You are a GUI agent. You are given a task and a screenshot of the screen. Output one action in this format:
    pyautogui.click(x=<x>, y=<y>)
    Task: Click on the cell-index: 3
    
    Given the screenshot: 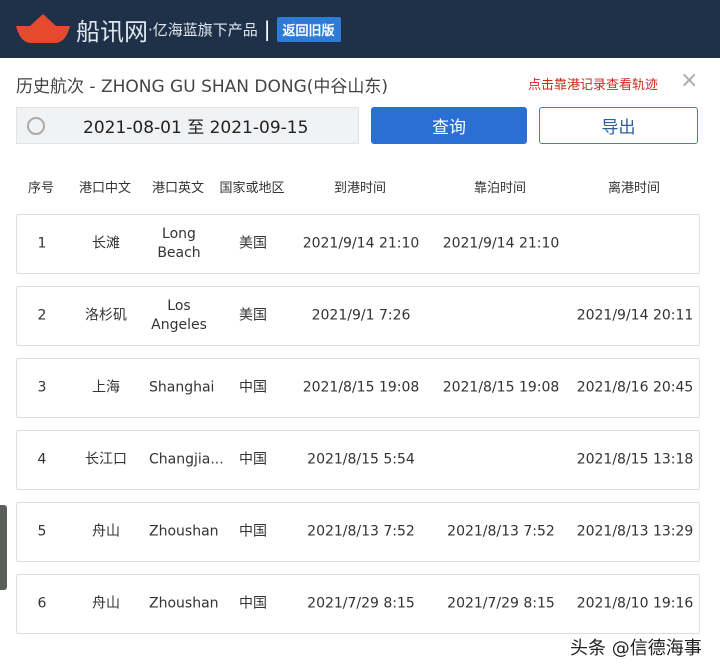 What is the action you would take?
    pyautogui.click(x=42, y=387)
    